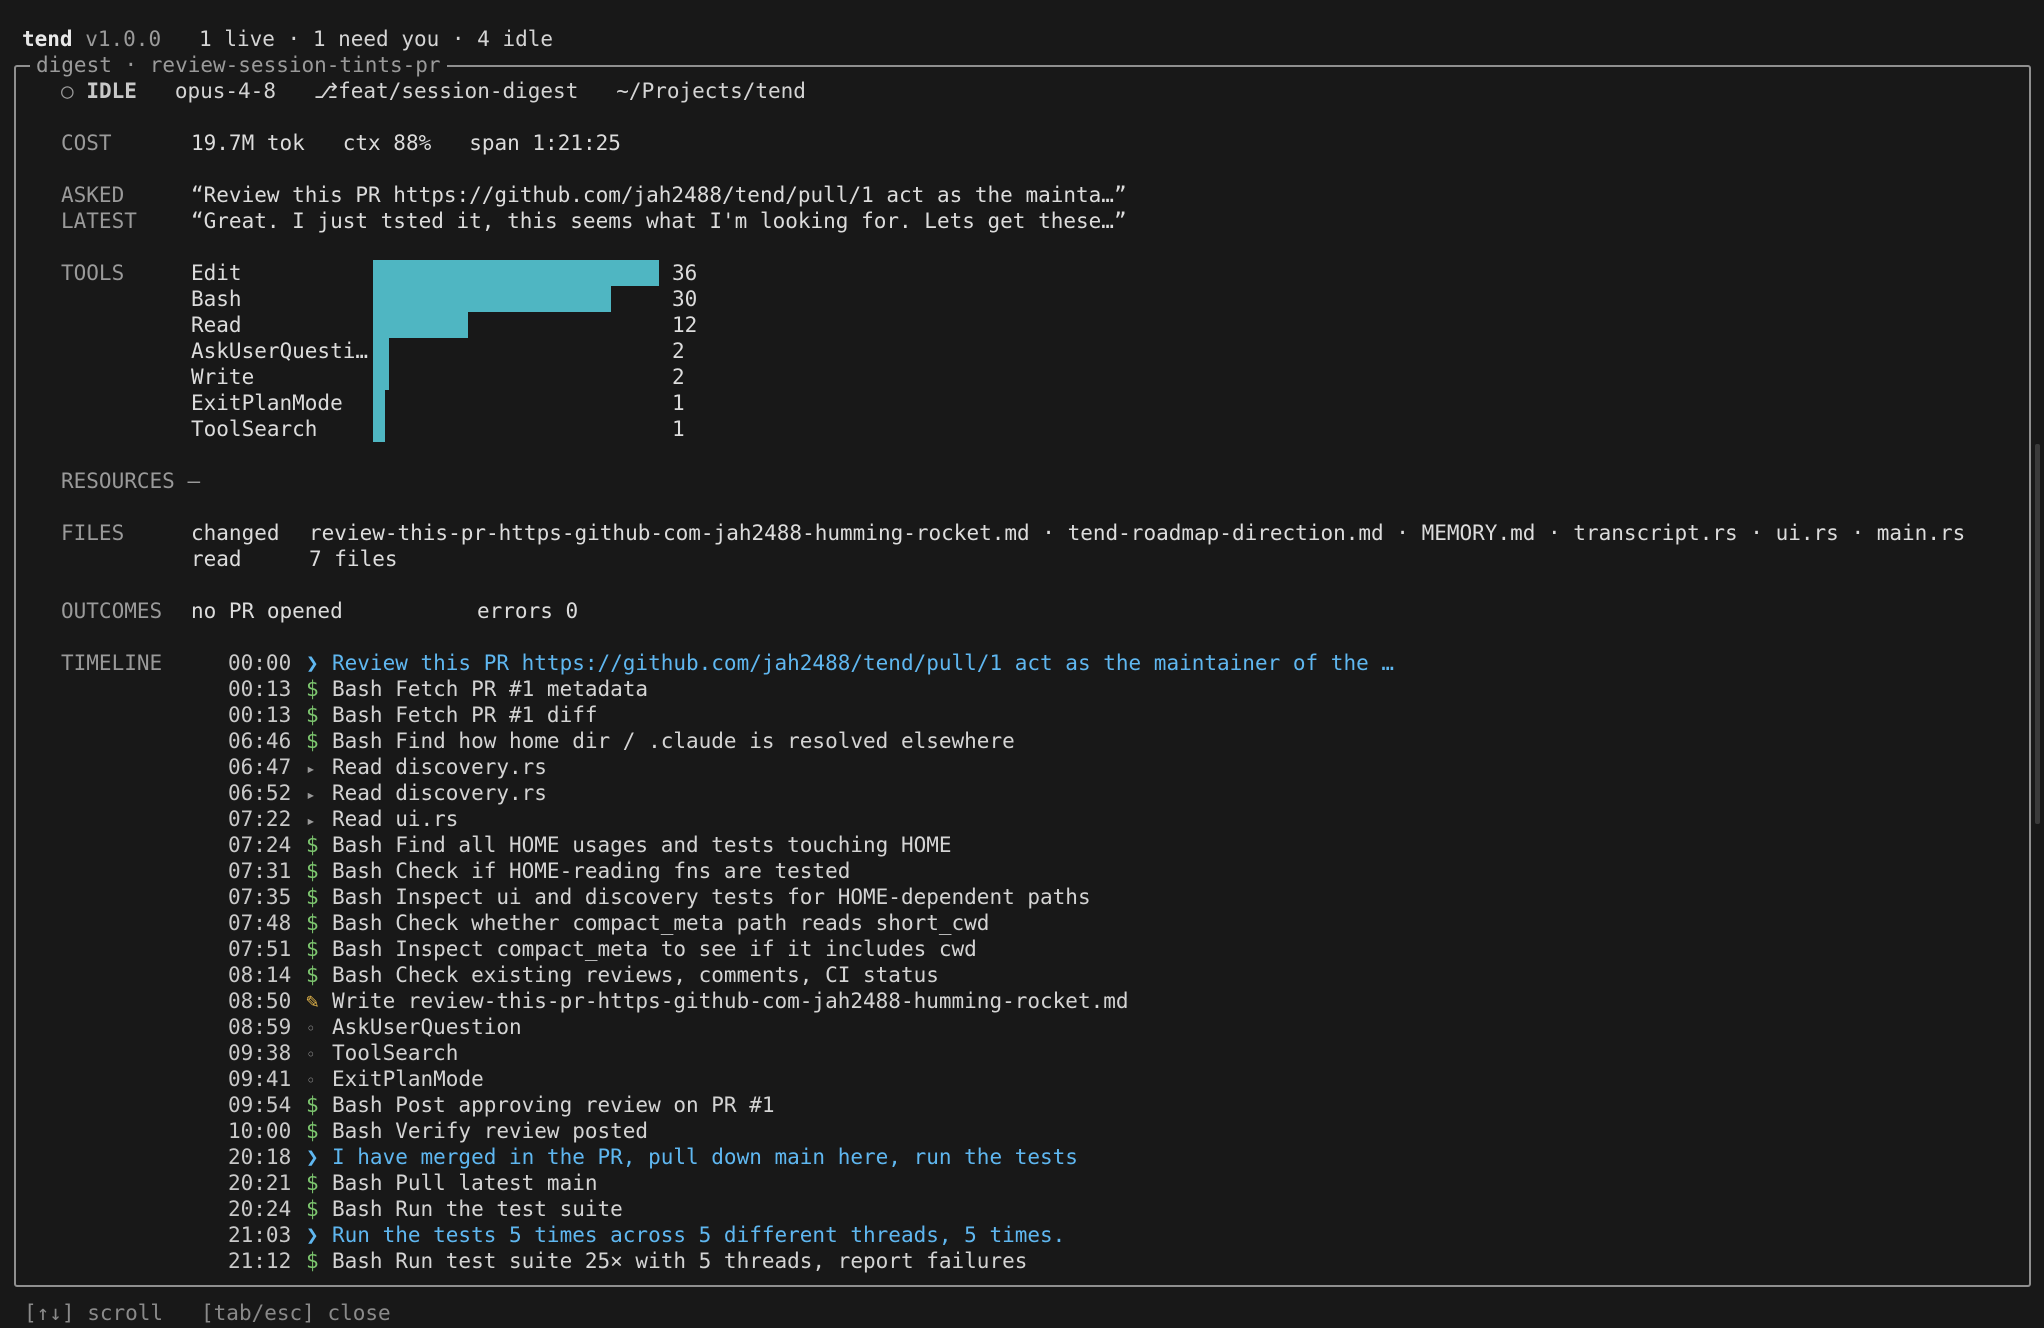 This screenshot has height=1328, width=2044. I want to click on git-branch-icon: ⎇, so click(326, 91).